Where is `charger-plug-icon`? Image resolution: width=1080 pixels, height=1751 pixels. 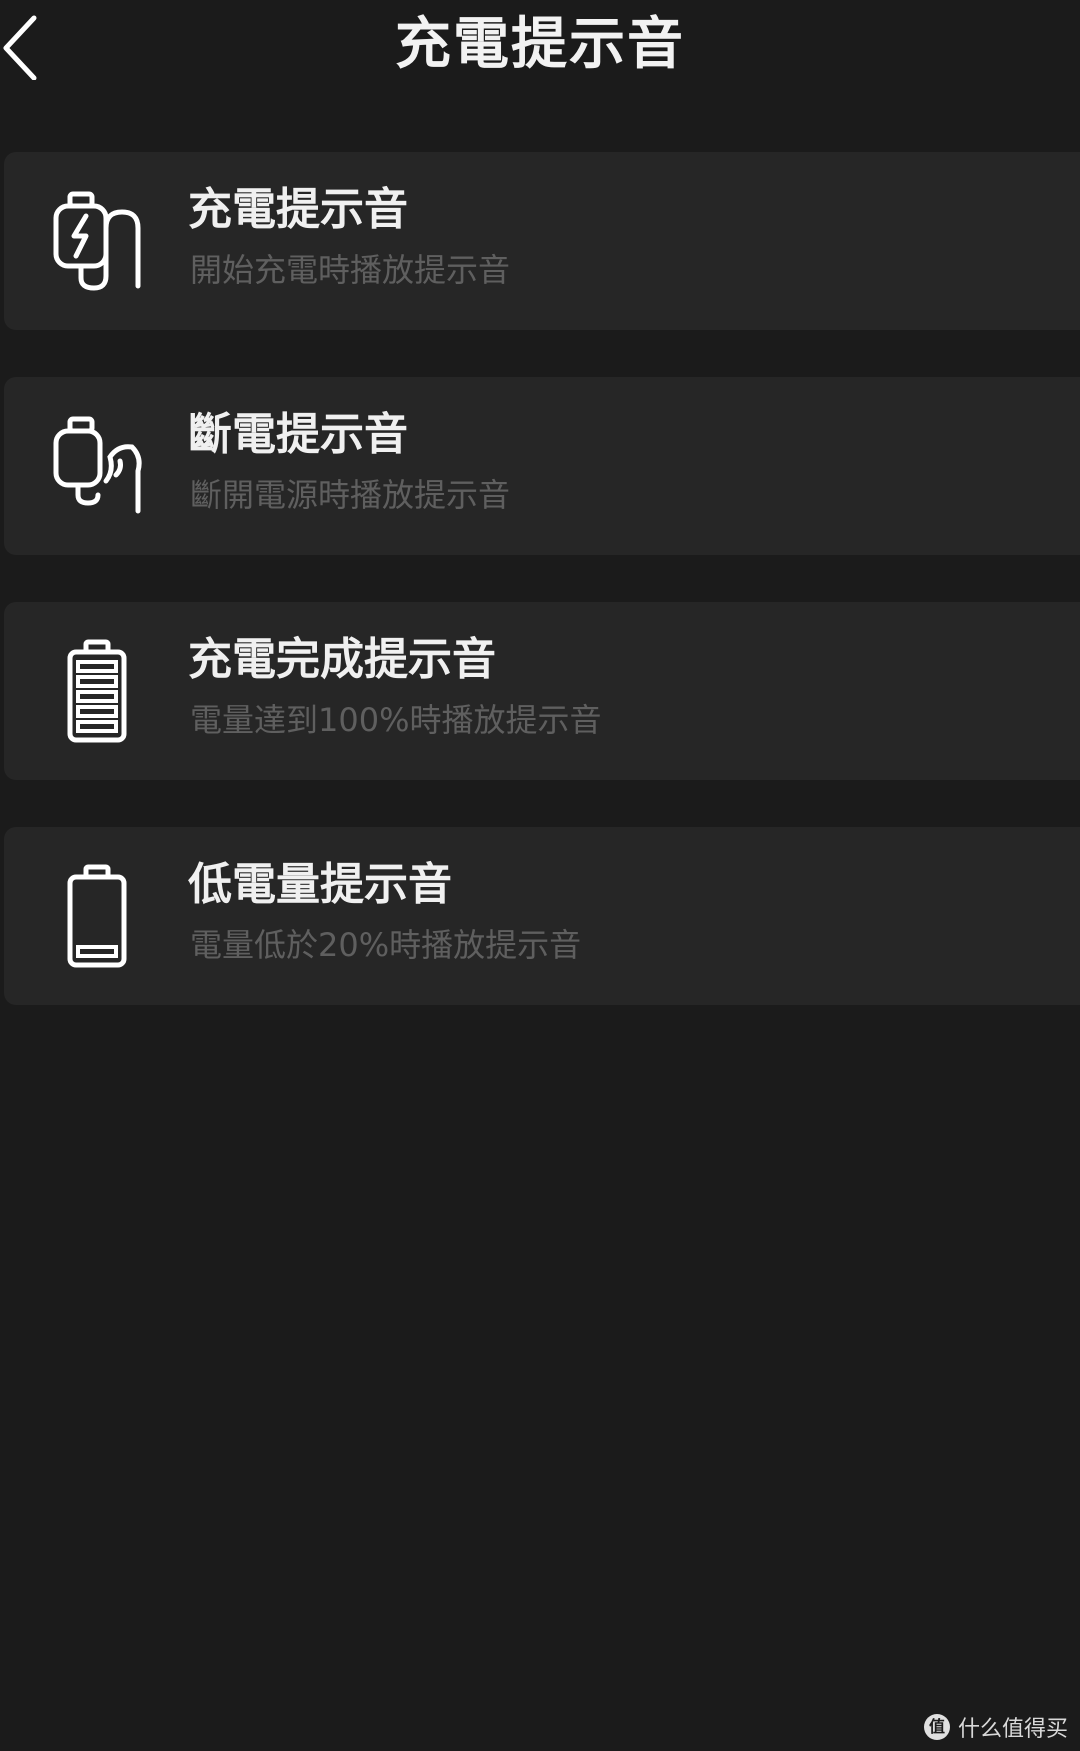 charger-plug-icon is located at coordinates (97, 241).